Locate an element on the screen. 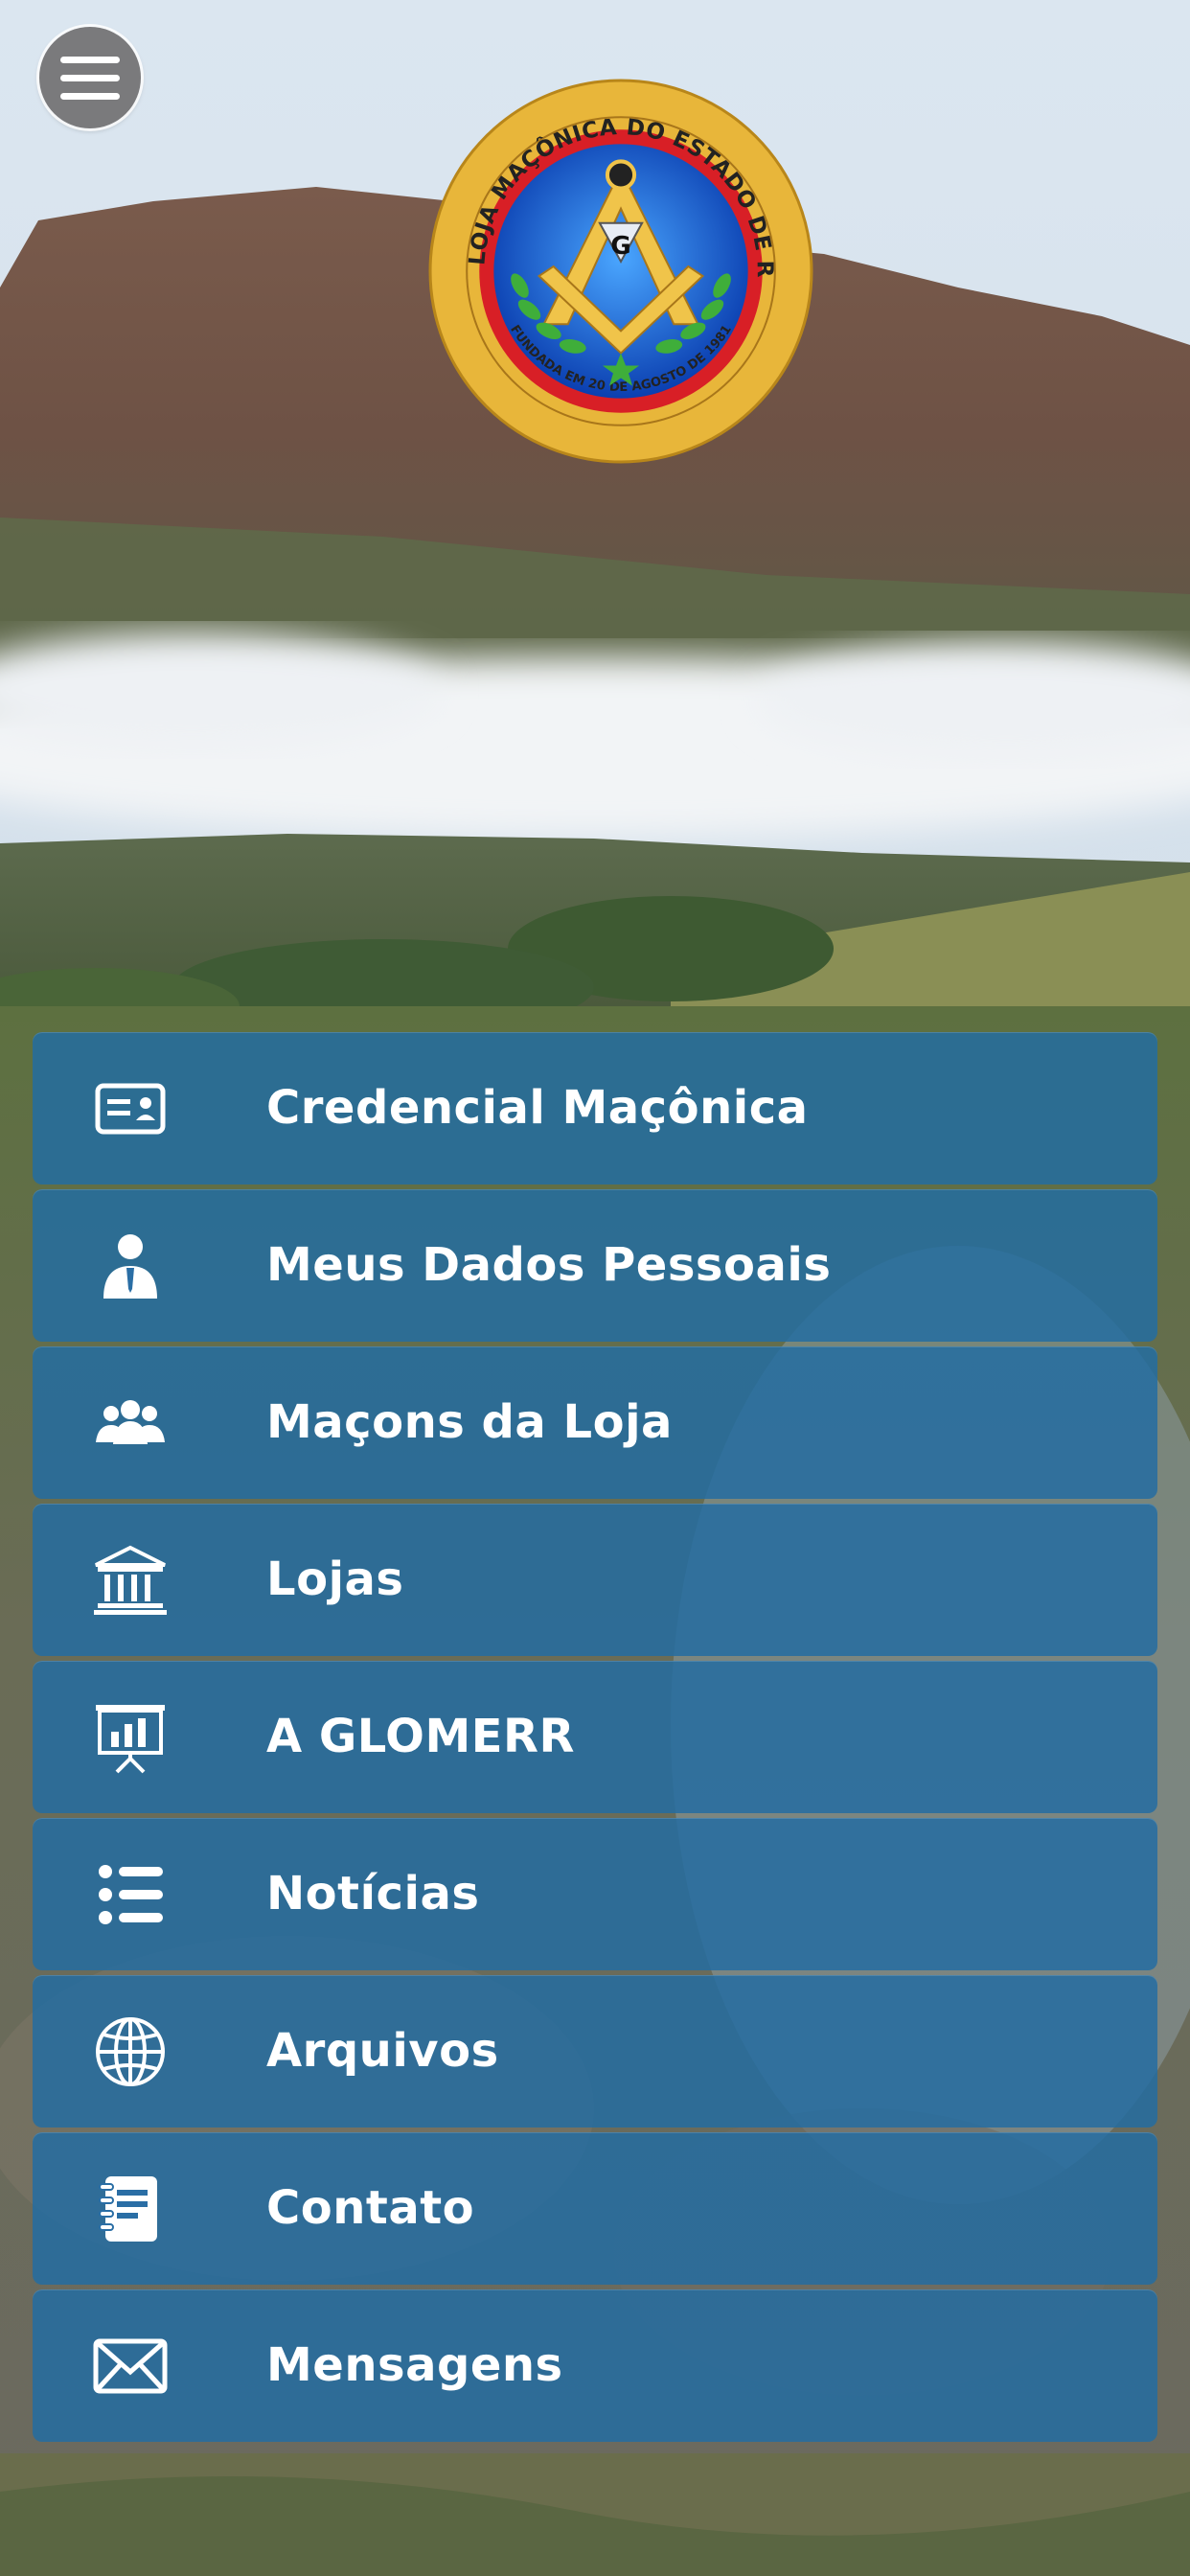  menu-item-mensagens: Mensagens is located at coordinates (595, 2365).